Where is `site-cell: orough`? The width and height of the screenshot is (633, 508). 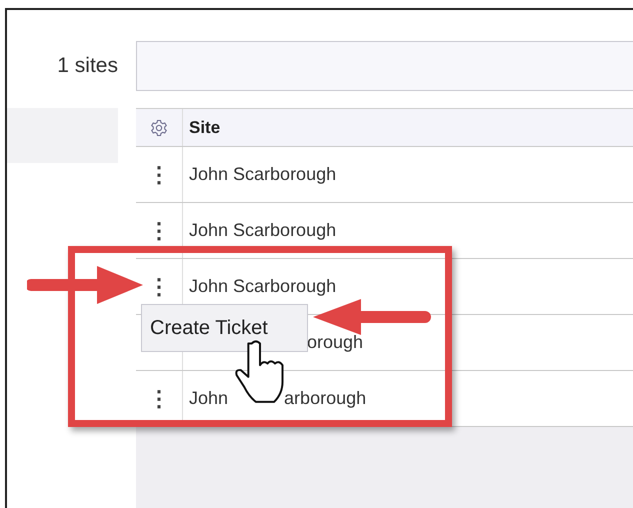
site-cell: orough is located at coordinates (335, 342).